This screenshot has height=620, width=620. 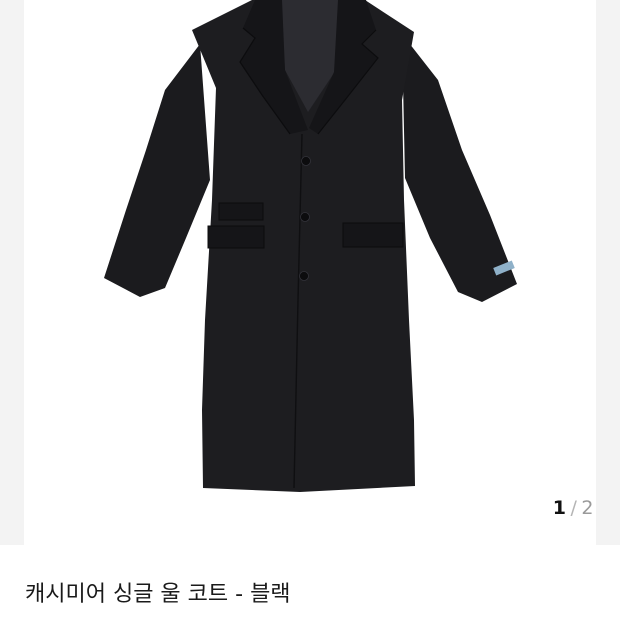 I want to click on coat-left-pocket, so click(x=236, y=237).